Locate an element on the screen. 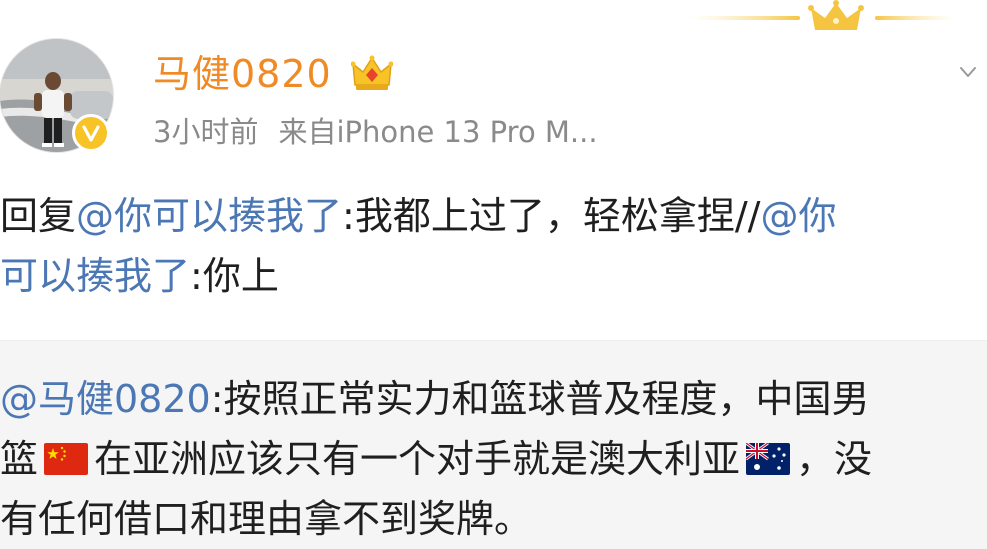 This screenshot has width=987, height=549. reply-prefix: 回复 is located at coordinates (38, 216).